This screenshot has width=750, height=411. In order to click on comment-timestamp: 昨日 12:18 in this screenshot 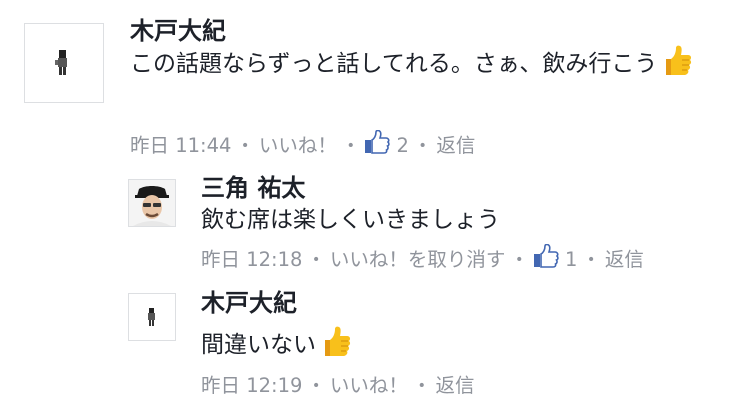, I will do `click(251, 260)`.